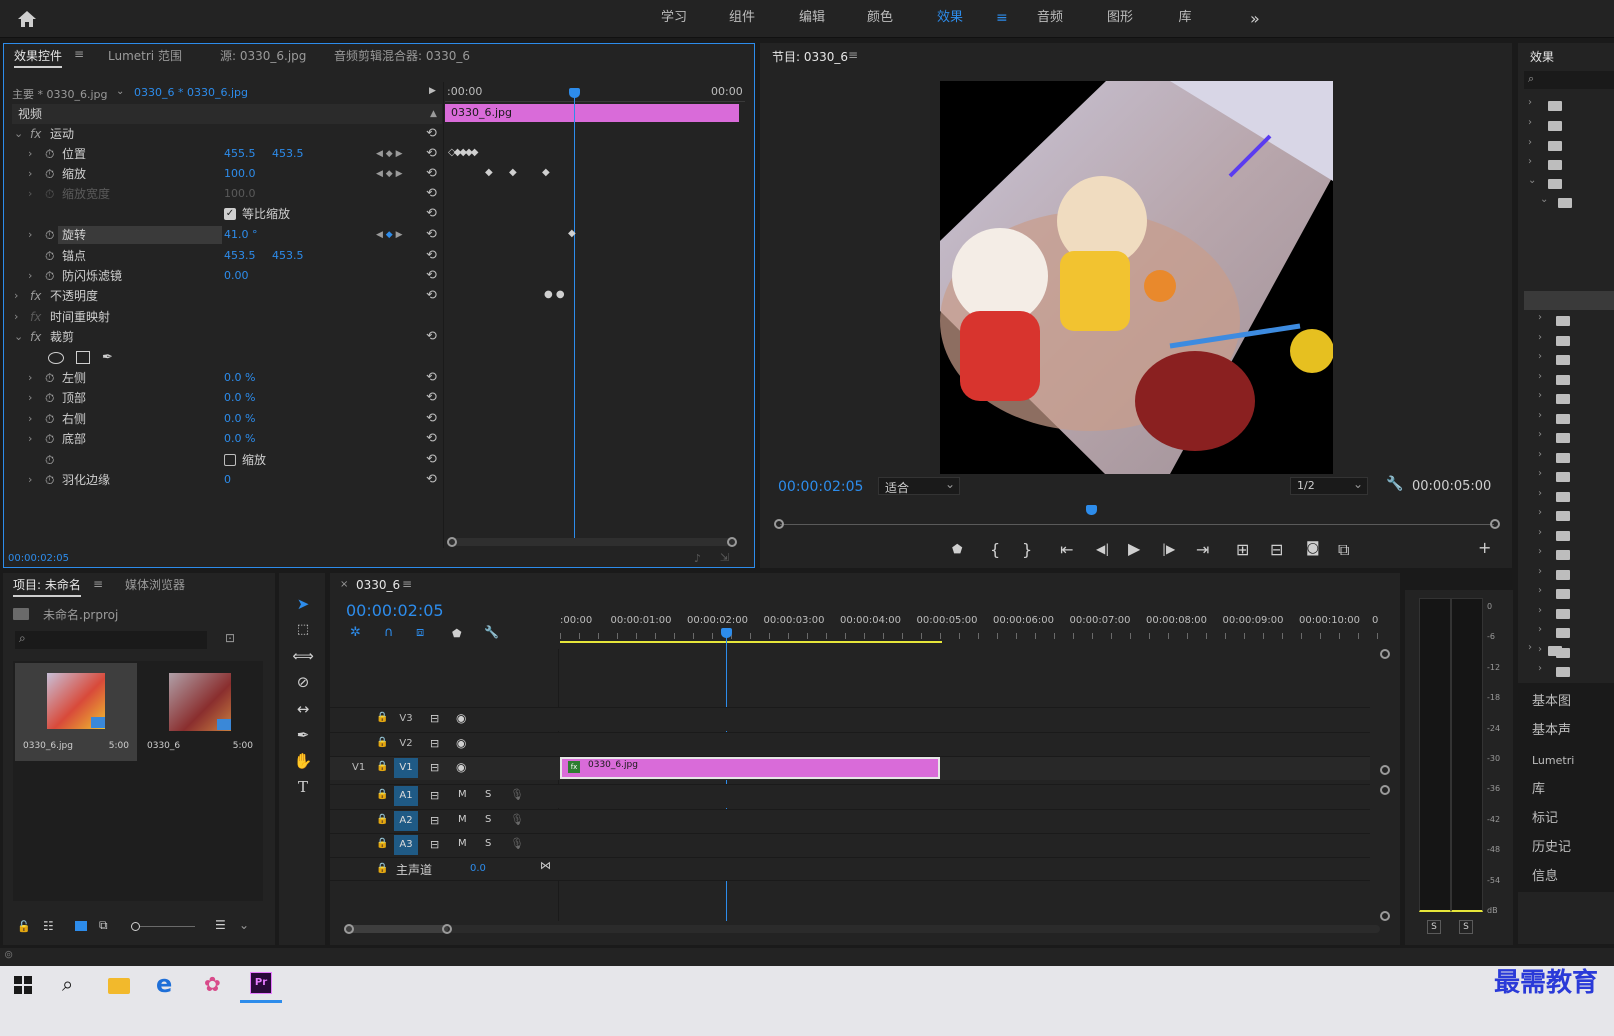 This screenshot has width=1614, height=1036. What do you see at coordinates (239, 398) in the screenshot?
I see `crop-top-value: 0.0 %` at bounding box center [239, 398].